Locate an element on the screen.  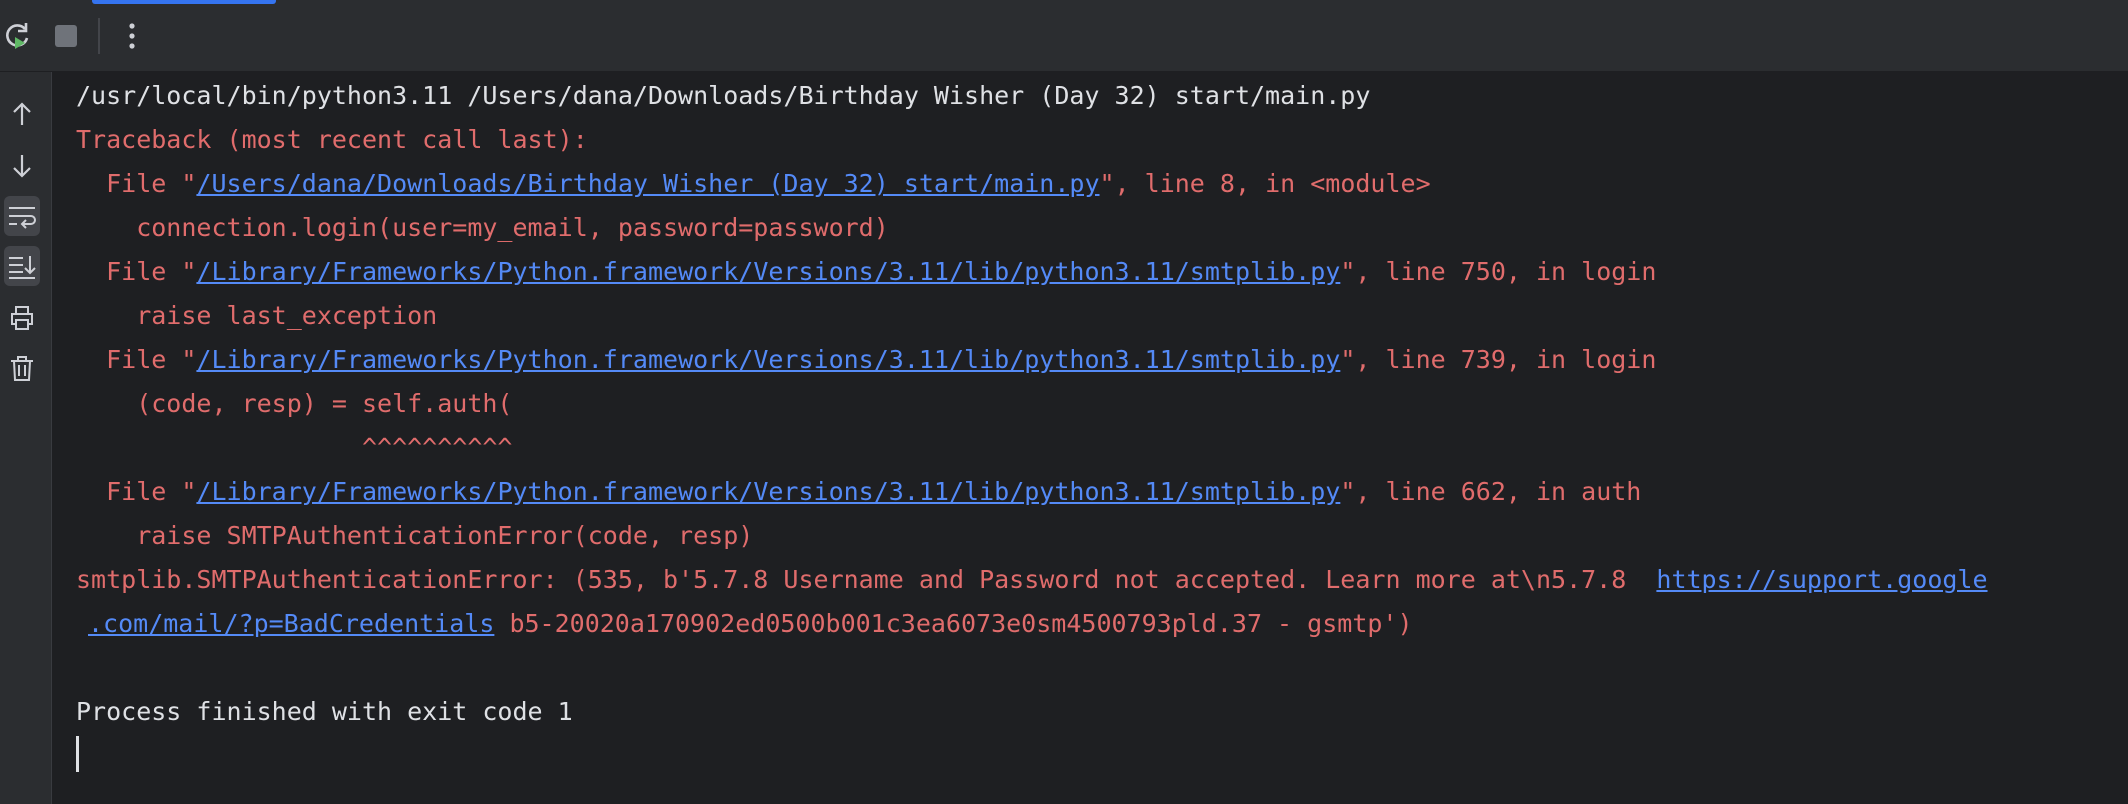
scroll-up-button is located at coordinates (22, 114).